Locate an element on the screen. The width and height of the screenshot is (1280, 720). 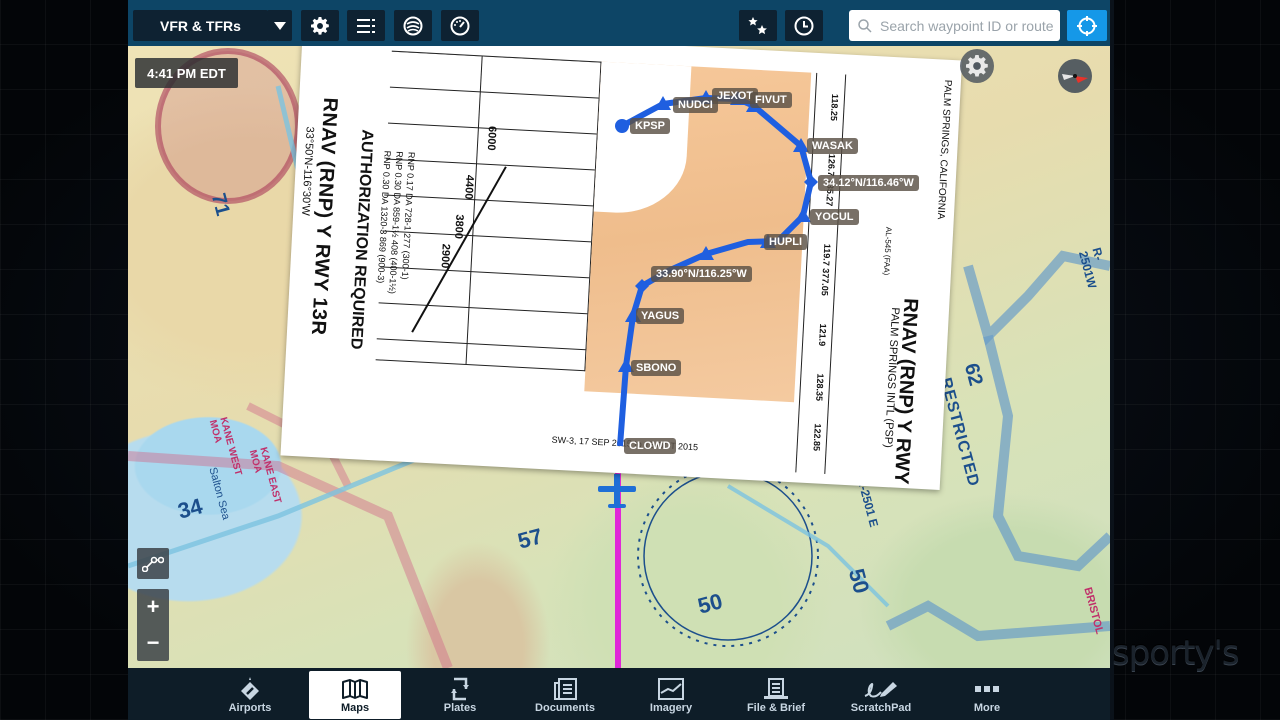
tab-label: Documents is located at coordinates (565, 708).